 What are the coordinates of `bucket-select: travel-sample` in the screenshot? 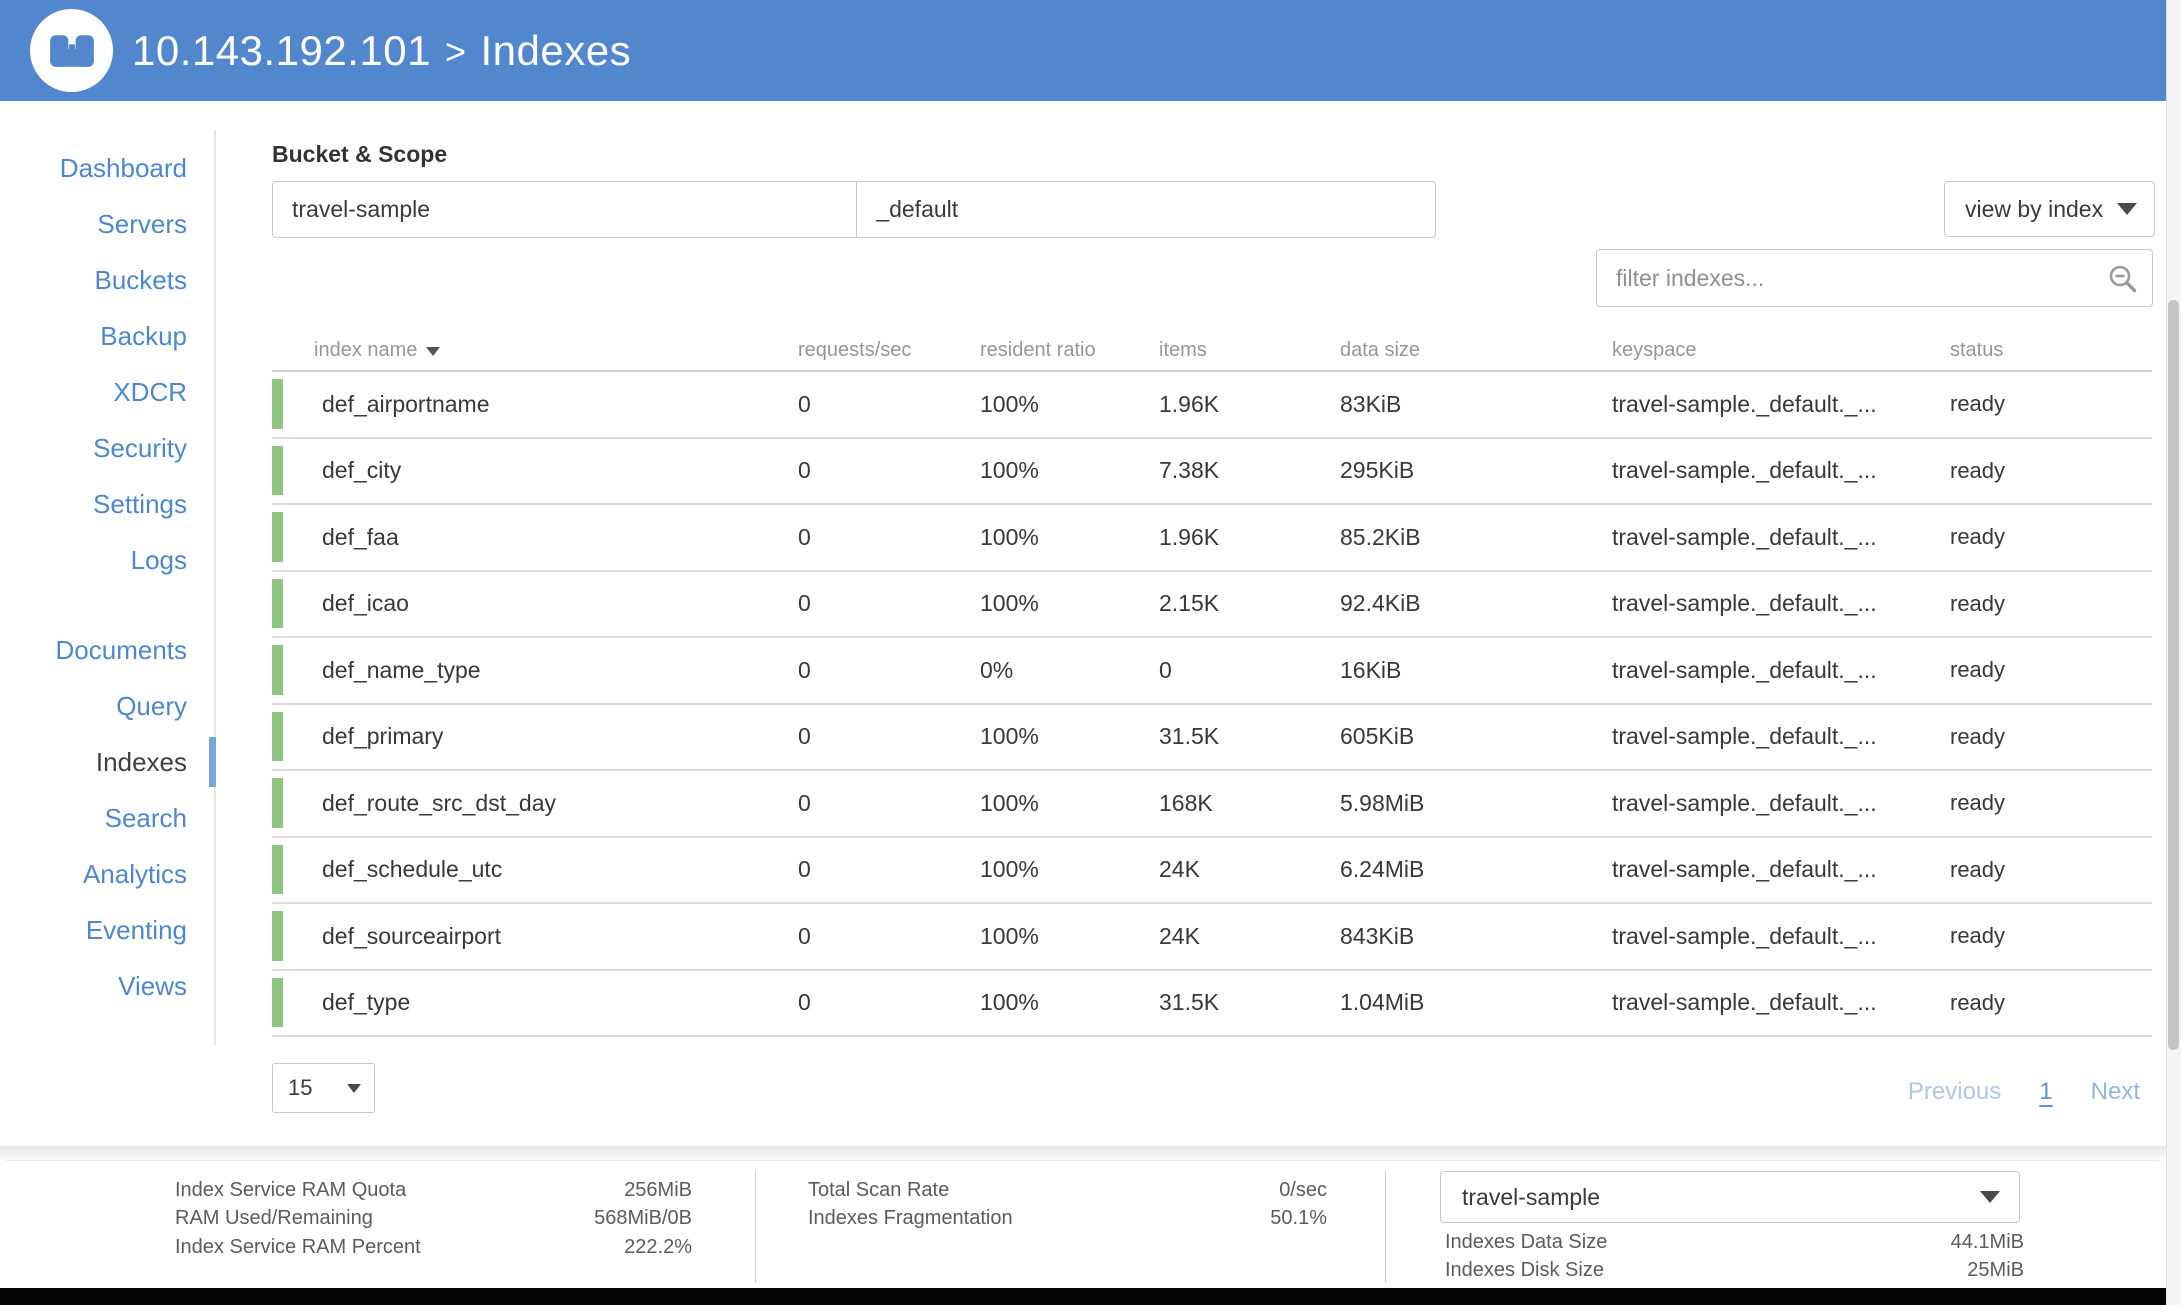 It's located at (564, 209).